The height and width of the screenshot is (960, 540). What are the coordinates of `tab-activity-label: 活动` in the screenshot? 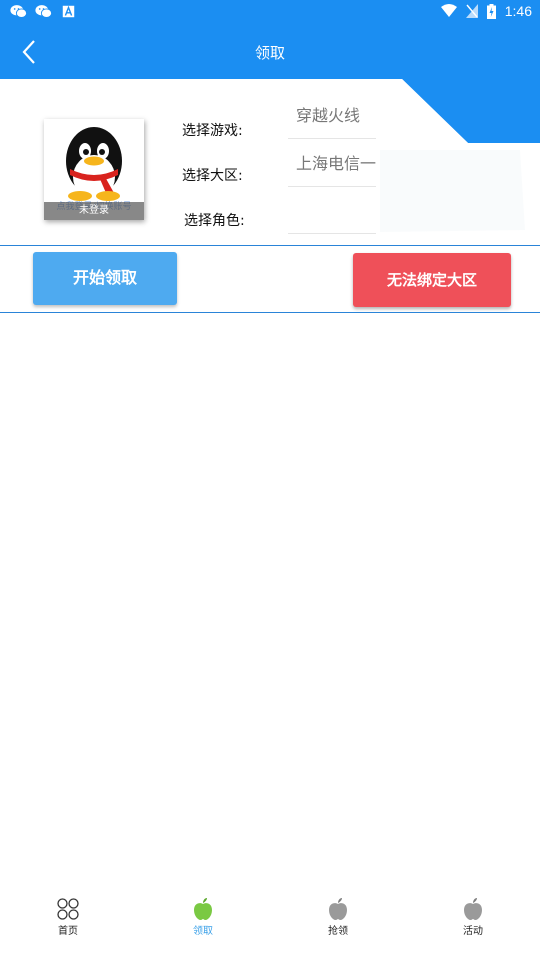 It's located at (473, 931).